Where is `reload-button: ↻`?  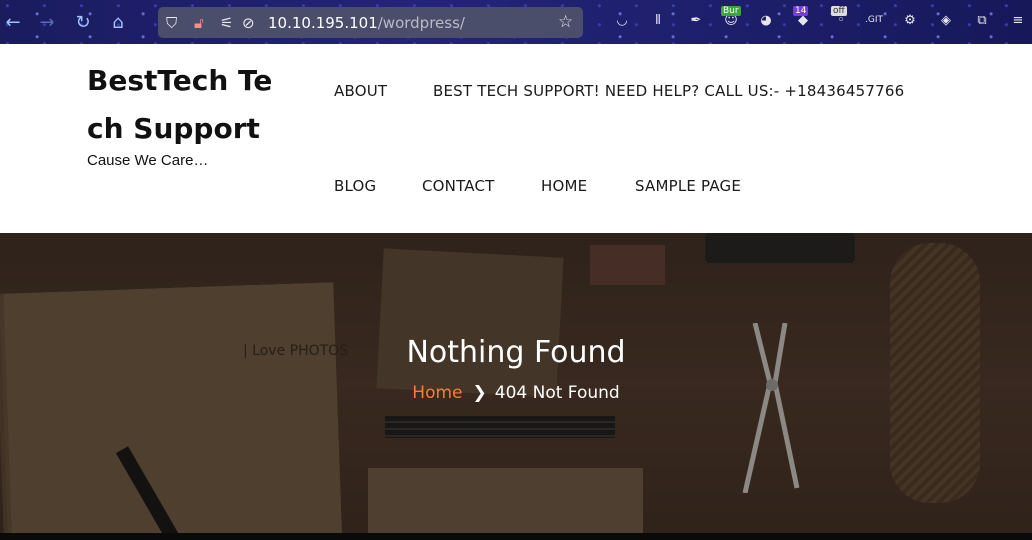 reload-button: ↻ is located at coordinates (83, 22).